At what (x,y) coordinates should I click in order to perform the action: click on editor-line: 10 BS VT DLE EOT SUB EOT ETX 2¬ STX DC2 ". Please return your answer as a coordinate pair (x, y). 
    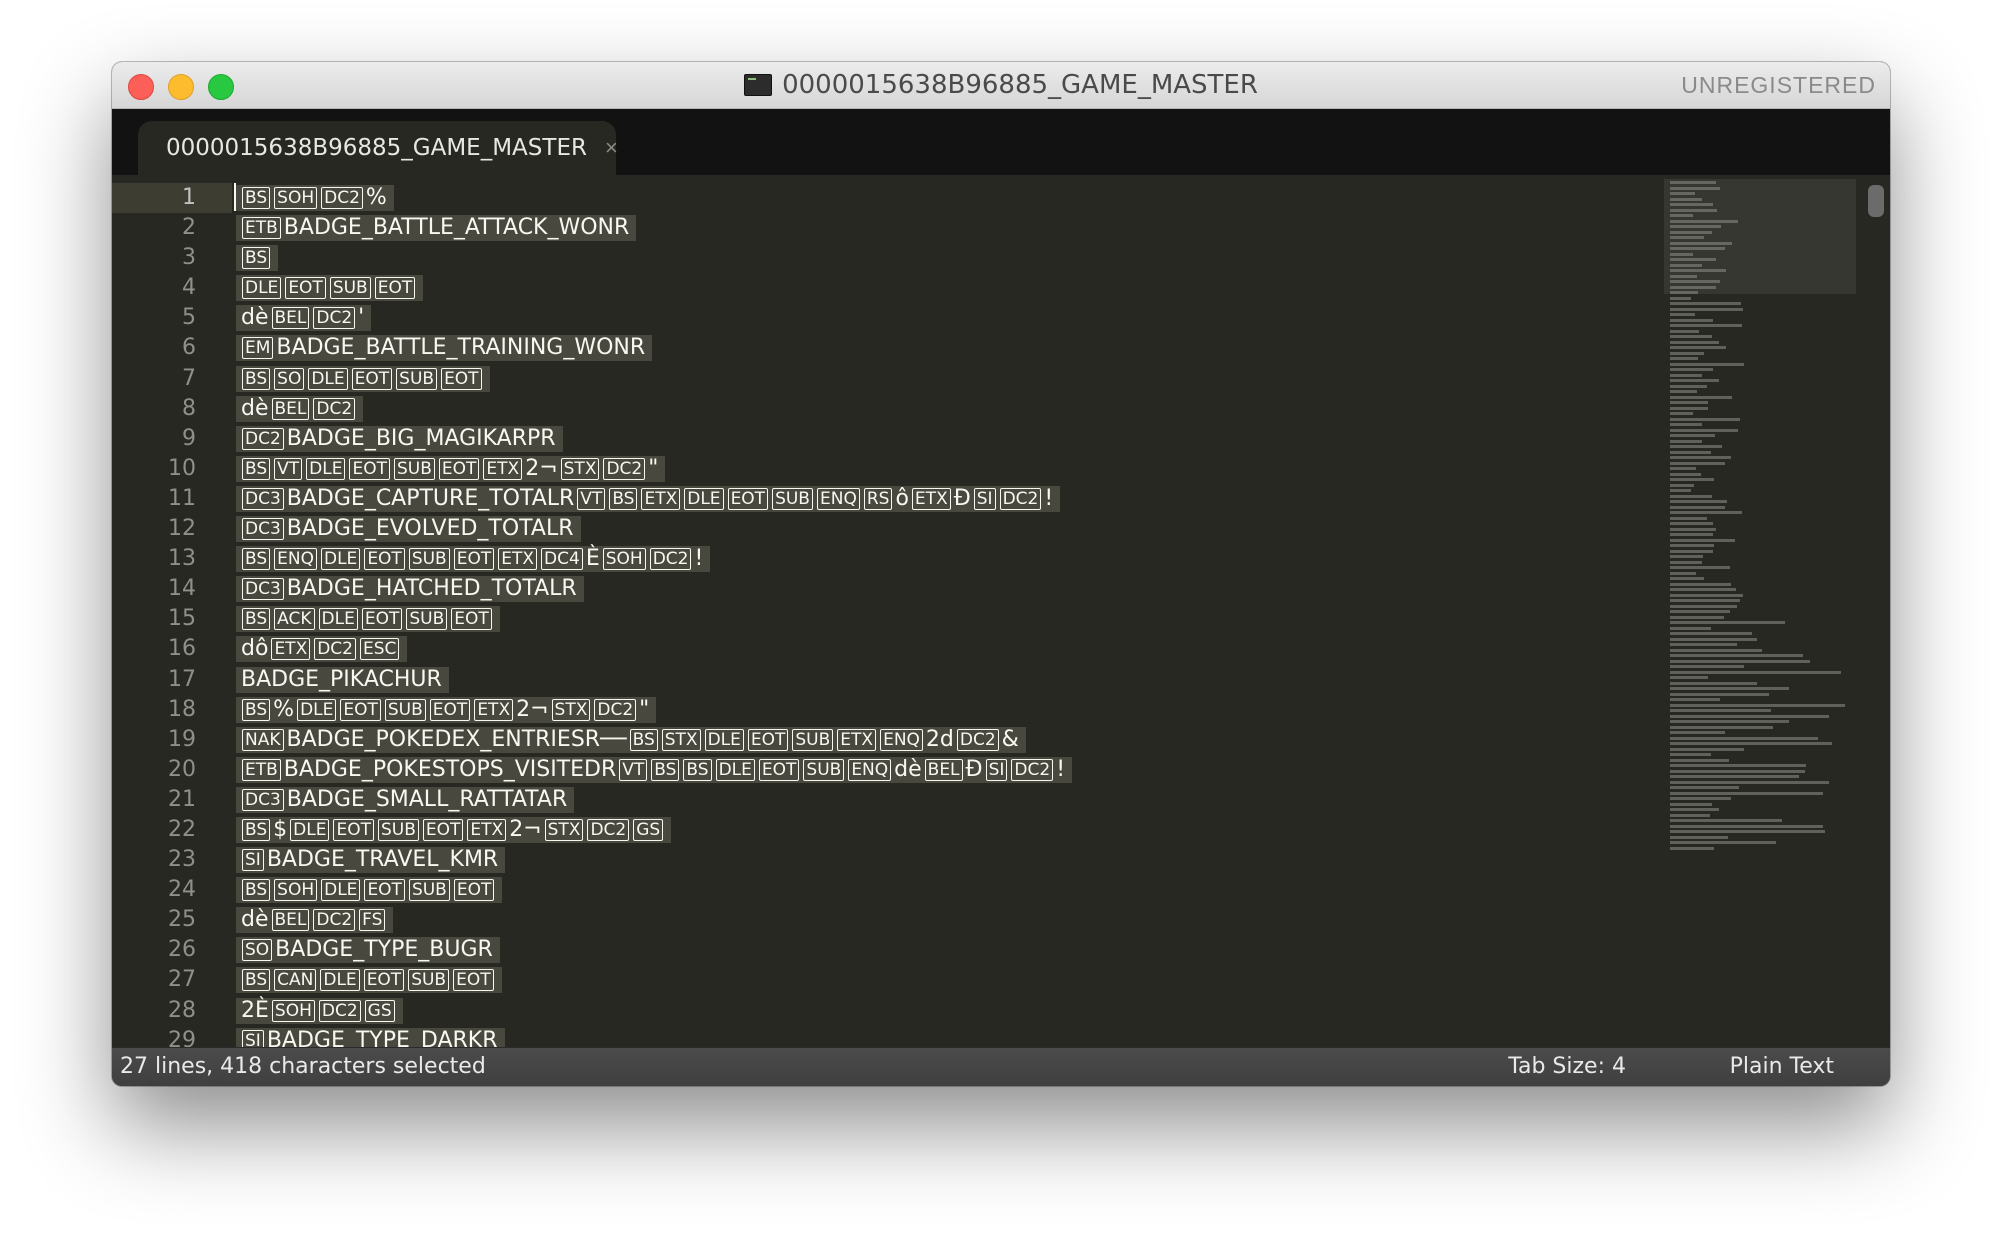
    Looking at the image, I should click on (891, 469).